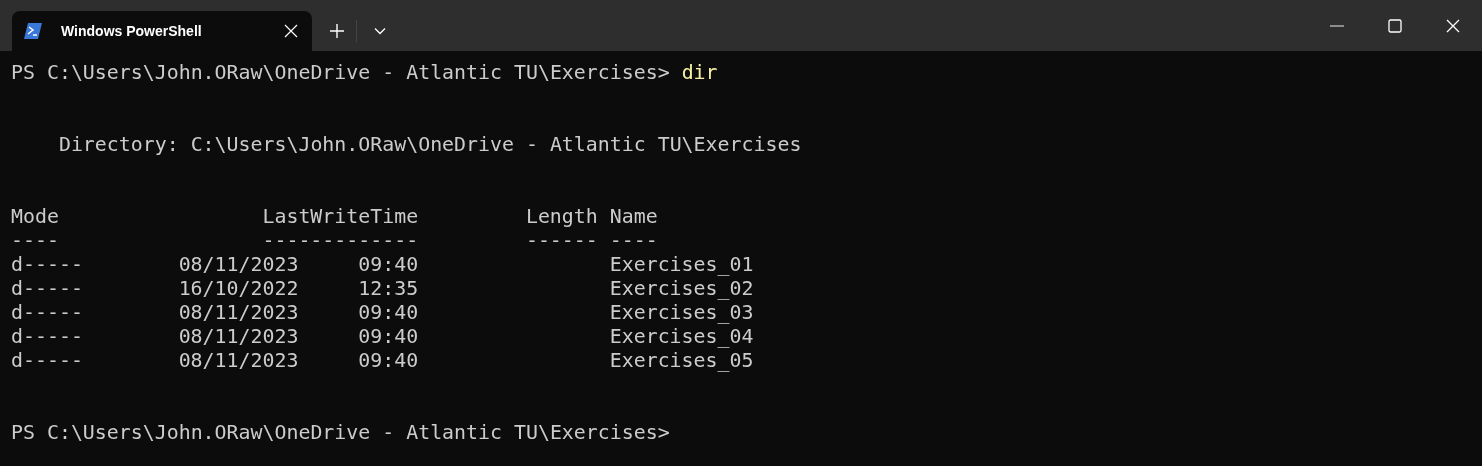 The width and height of the screenshot is (1482, 466). What do you see at coordinates (35, 217) in the screenshot?
I see `column-header: Mode` at bounding box center [35, 217].